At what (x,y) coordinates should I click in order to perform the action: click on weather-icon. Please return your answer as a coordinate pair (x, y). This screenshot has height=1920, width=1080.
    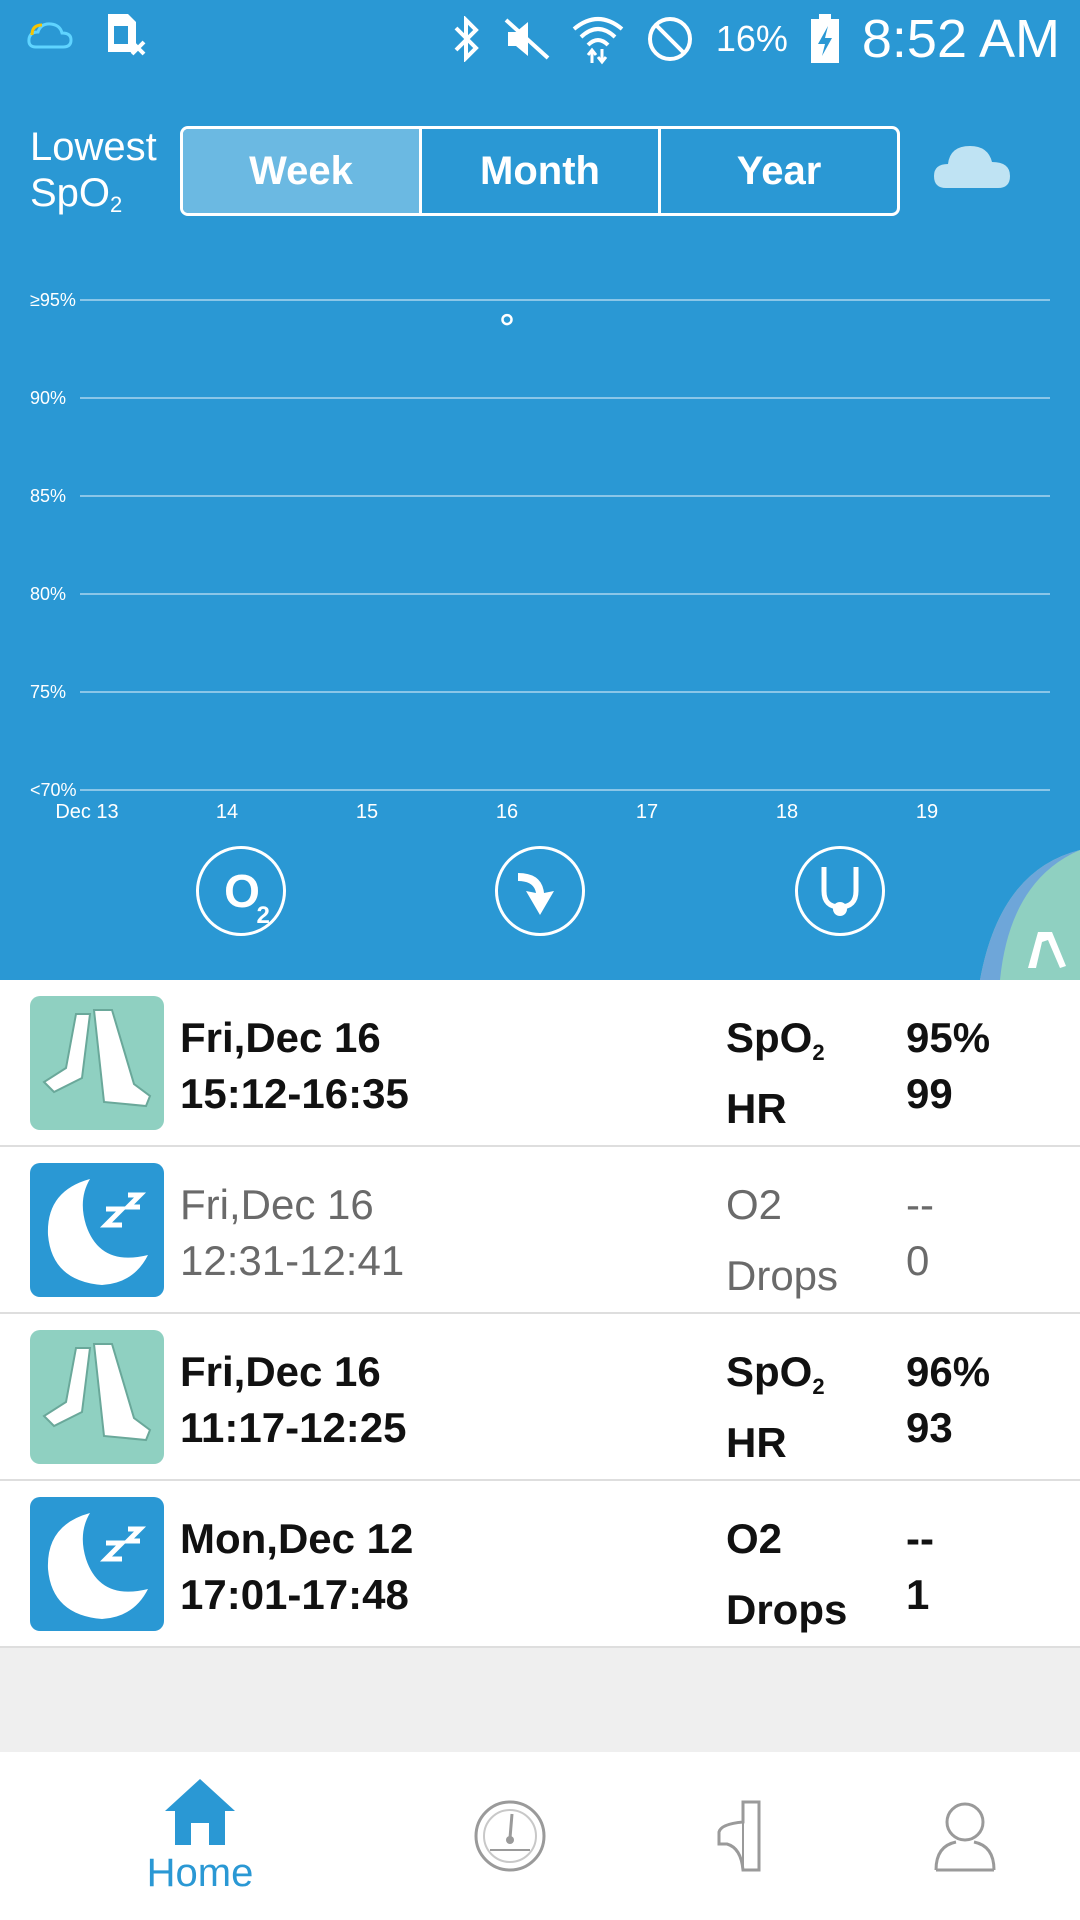
    Looking at the image, I should click on (50, 35).